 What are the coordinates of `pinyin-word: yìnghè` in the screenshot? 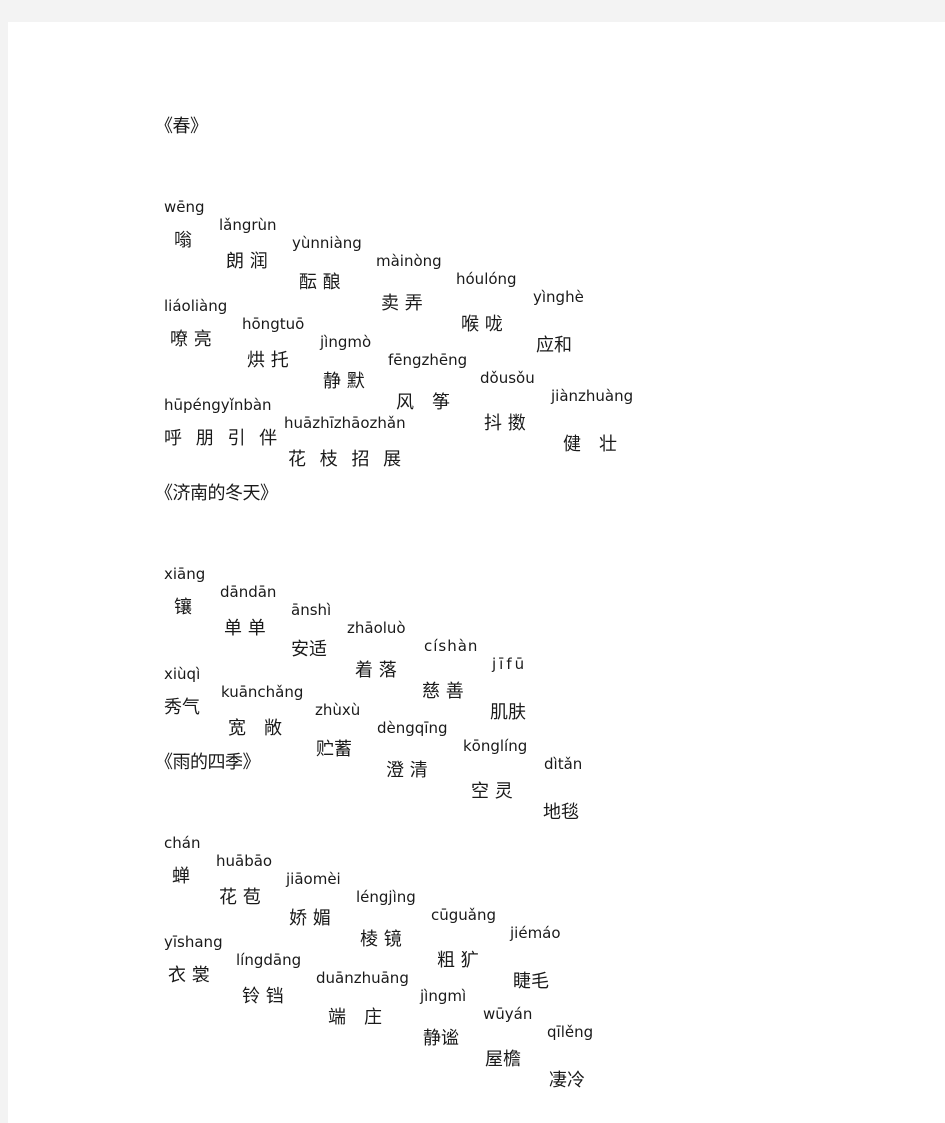 It's located at (558, 297).